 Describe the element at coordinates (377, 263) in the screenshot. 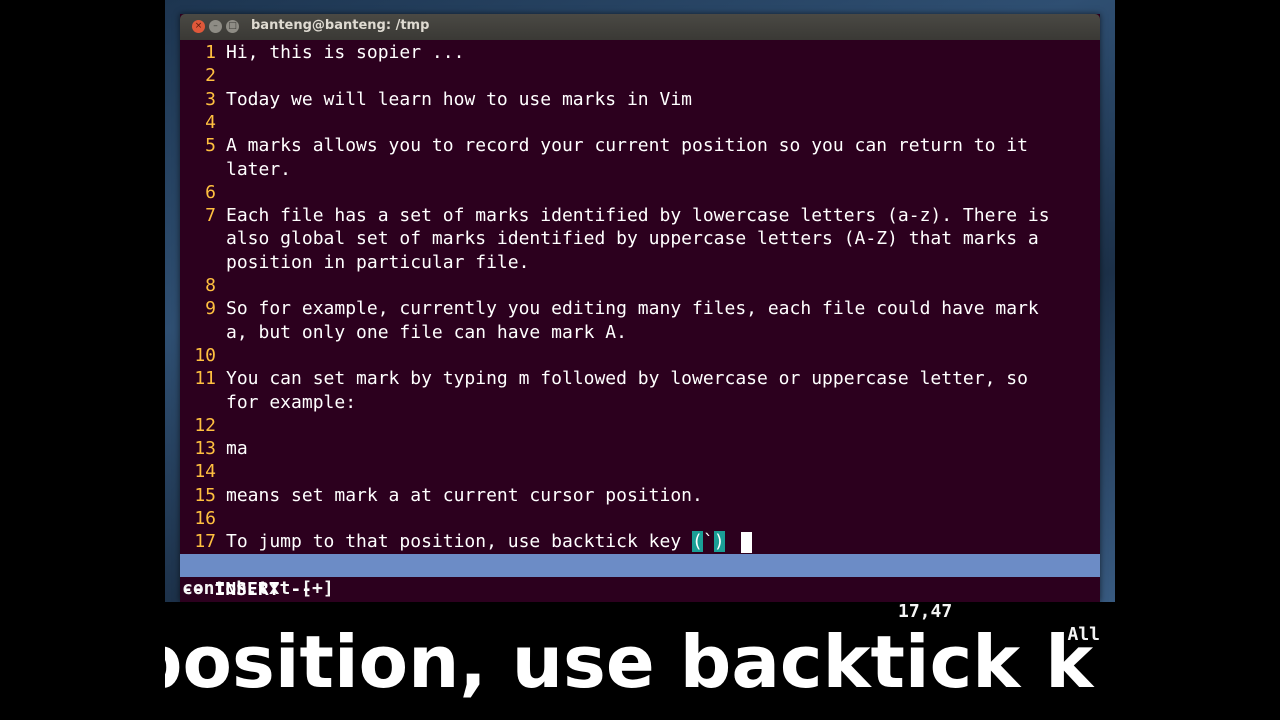

I see `line-text: position in particular file.` at that location.